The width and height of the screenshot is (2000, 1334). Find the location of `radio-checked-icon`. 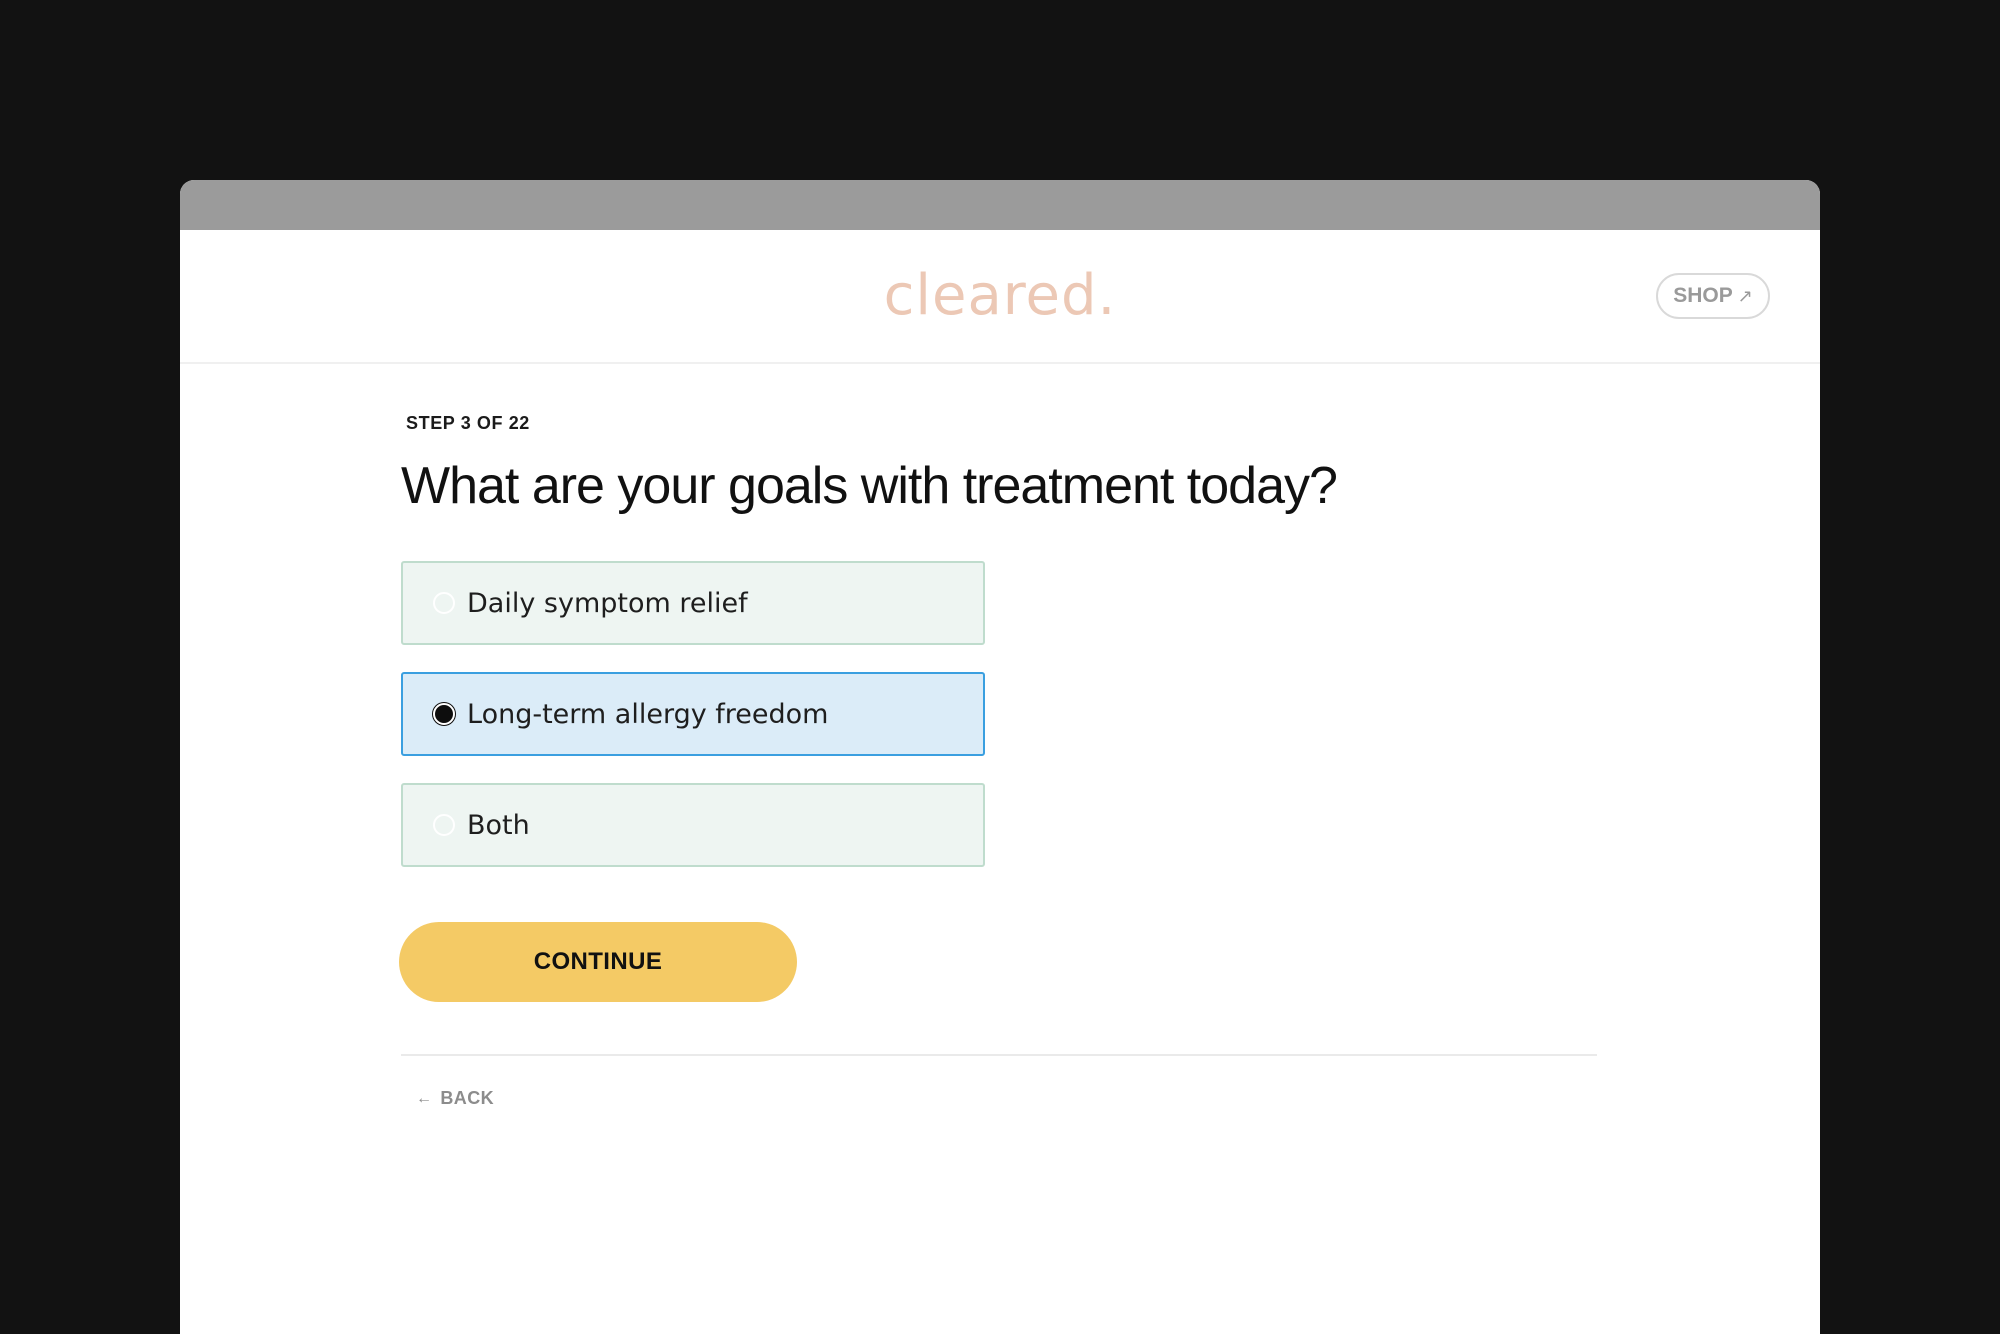

radio-checked-icon is located at coordinates (444, 714).